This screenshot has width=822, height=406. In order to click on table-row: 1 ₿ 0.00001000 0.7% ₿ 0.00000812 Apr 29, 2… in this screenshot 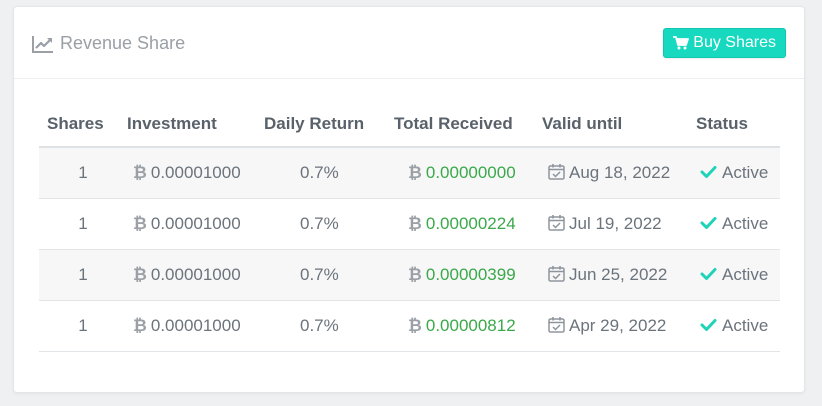, I will do `click(409, 326)`.